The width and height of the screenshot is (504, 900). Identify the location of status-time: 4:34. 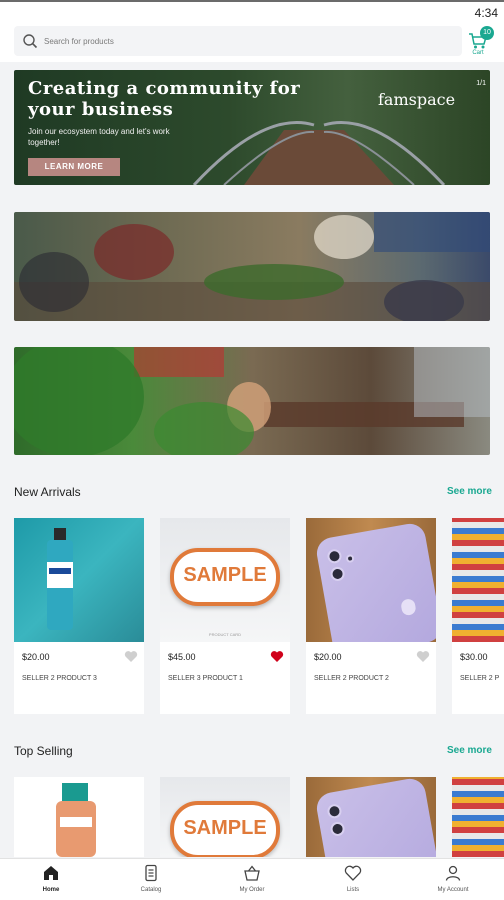
(486, 13).